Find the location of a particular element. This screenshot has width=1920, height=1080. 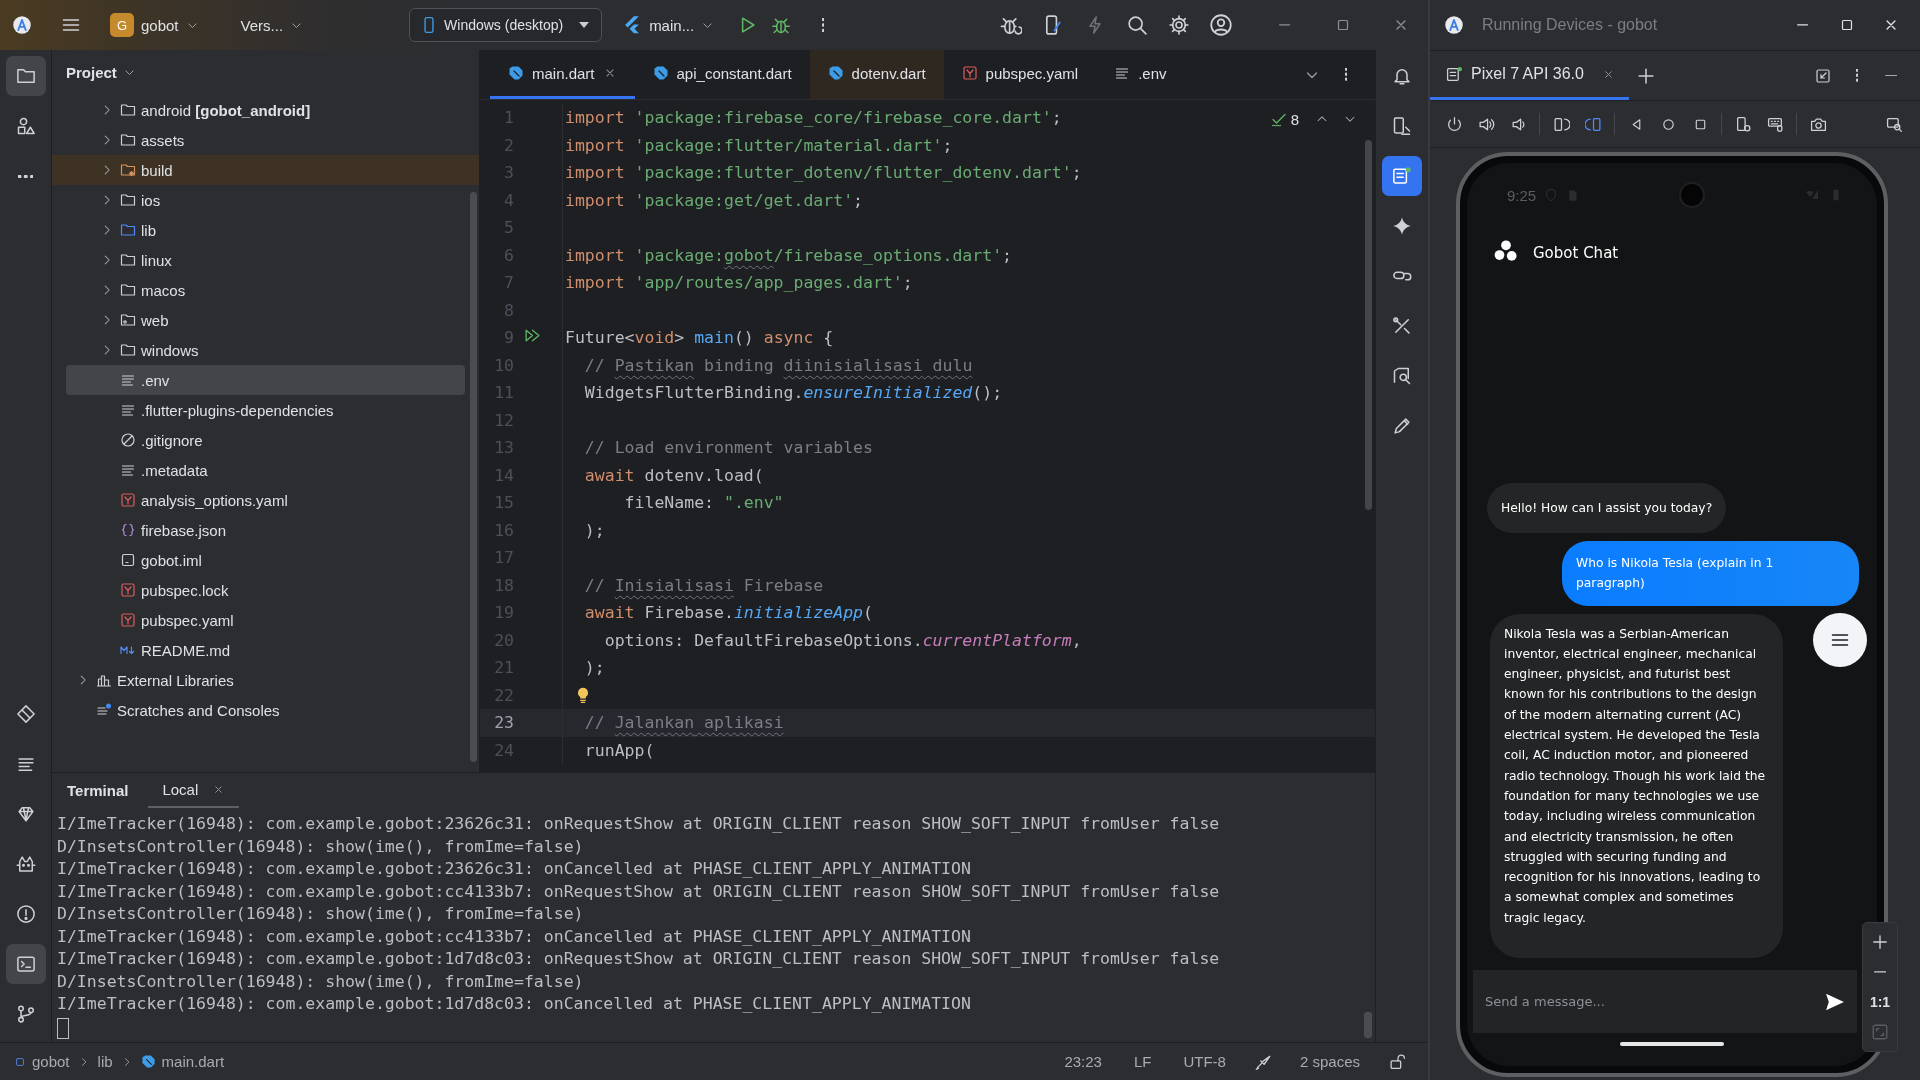

tree-item: analysis_options.yaml is located at coordinates (265, 500).